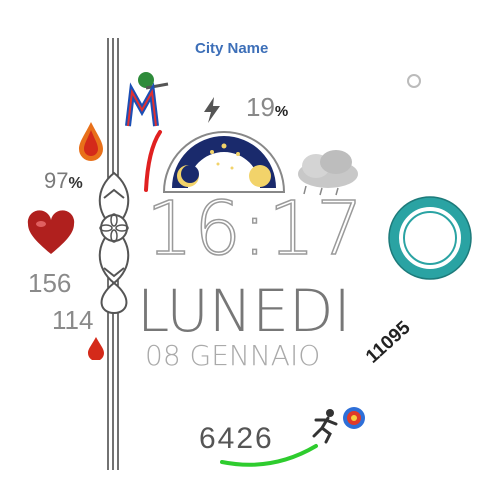  I want to click on runner-icon, so click(325, 426).